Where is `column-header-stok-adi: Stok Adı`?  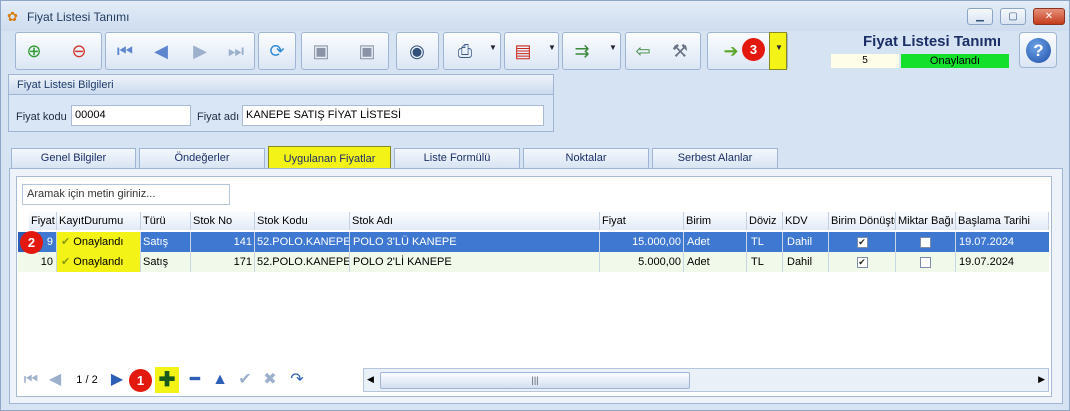
column-header-stok-adi: Stok Adı is located at coordinates (475, 221).